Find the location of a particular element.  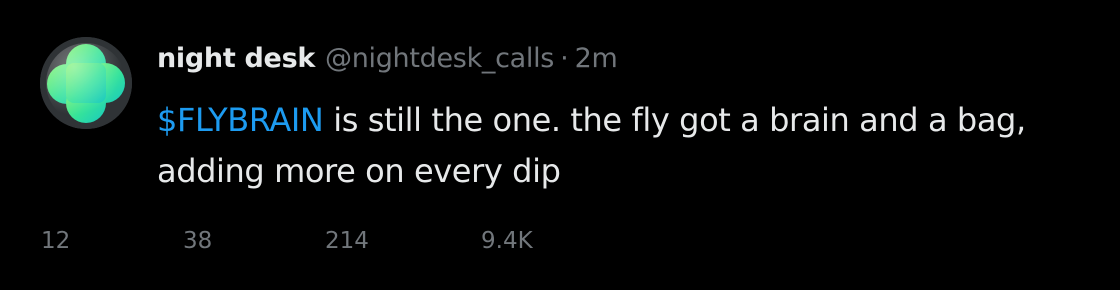

reply-button: 12 is located at coordinates (55, 241).